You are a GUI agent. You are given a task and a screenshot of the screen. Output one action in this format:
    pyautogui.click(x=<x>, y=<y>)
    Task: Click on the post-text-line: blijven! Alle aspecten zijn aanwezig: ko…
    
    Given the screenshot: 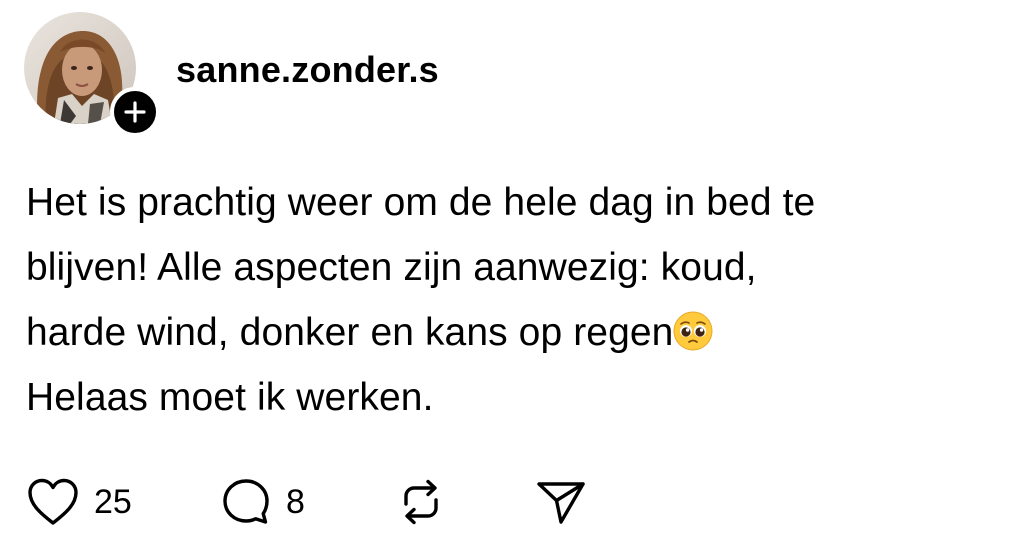 What is the action you would take?
    pyautogui.click(x=391, y=267)
    